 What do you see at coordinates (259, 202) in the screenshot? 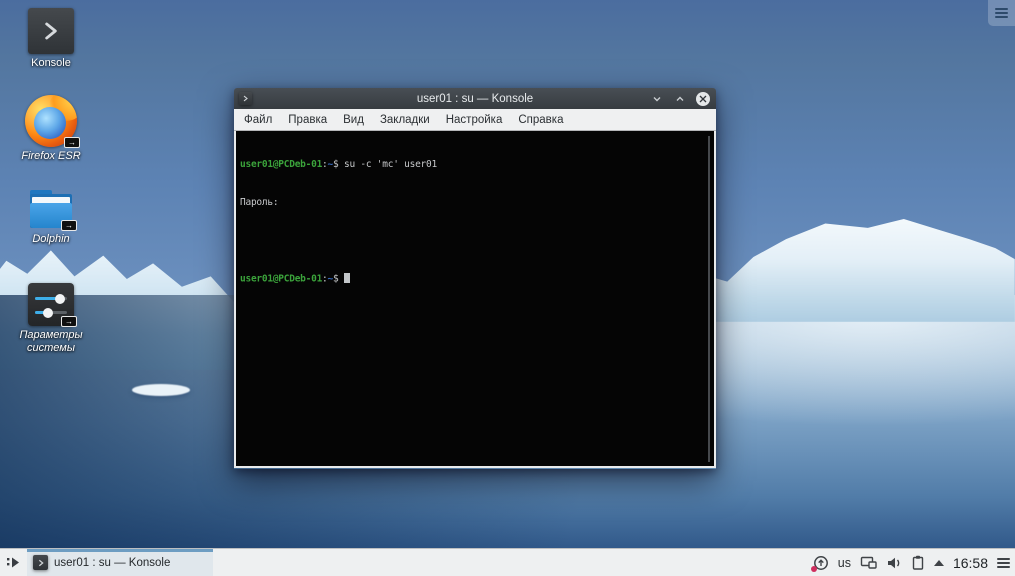
I see `terminal-line-password: Пароль:` at bounding box center [259, 202].